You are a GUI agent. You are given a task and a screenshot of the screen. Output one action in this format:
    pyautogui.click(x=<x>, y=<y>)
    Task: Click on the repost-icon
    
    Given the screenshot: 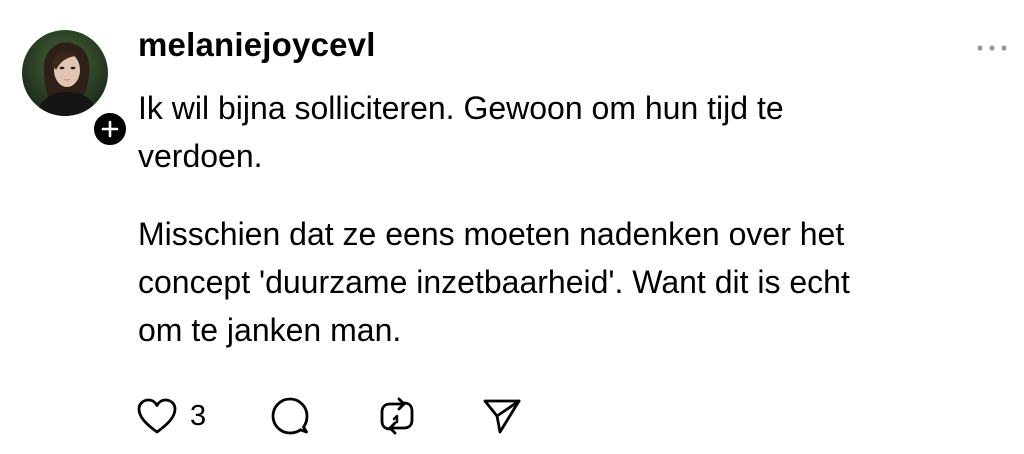 What is the action you would take?
    pyautogui.click(x=397, y=416)
    